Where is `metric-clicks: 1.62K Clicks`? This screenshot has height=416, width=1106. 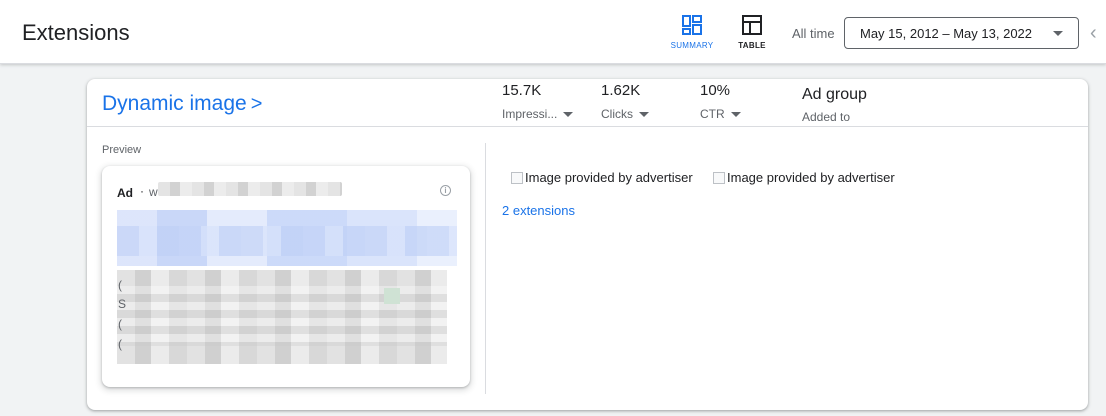
metric-clicks: 1.62K Clicks is located at coordinates (625, 101).